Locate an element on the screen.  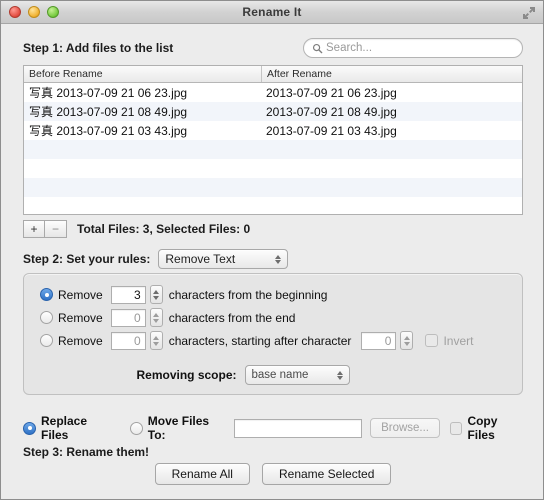
invert-checkbox is located at coordinates (432, 340).